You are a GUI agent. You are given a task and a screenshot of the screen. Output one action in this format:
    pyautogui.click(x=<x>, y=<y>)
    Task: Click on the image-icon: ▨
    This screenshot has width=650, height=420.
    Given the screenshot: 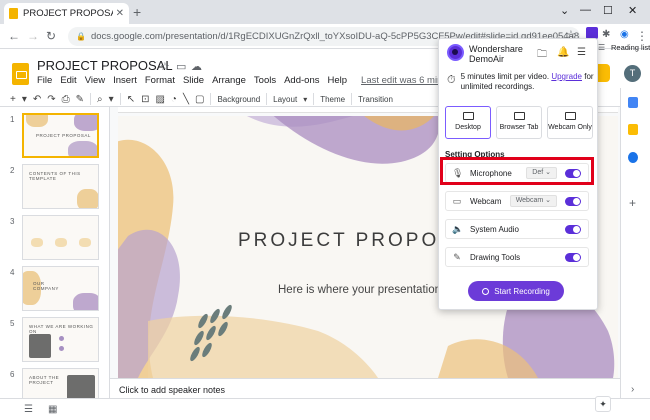 What is the action you would take?
    pyautogui.click(x=159, y=99)
    